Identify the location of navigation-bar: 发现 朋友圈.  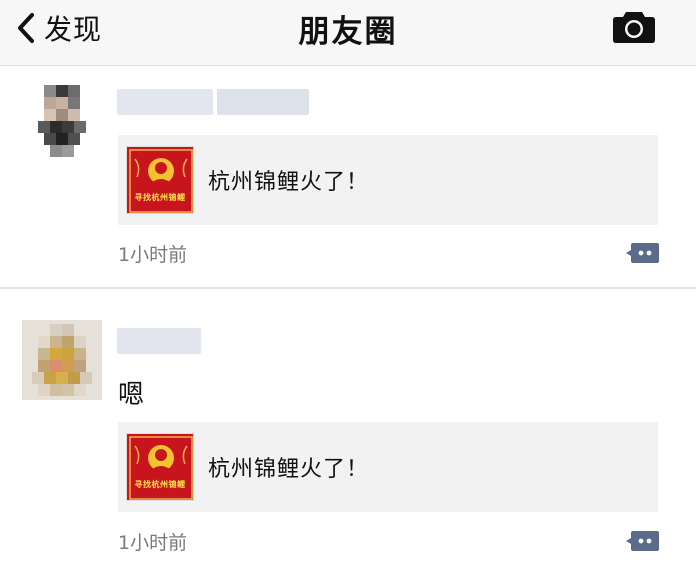
(348, 33).